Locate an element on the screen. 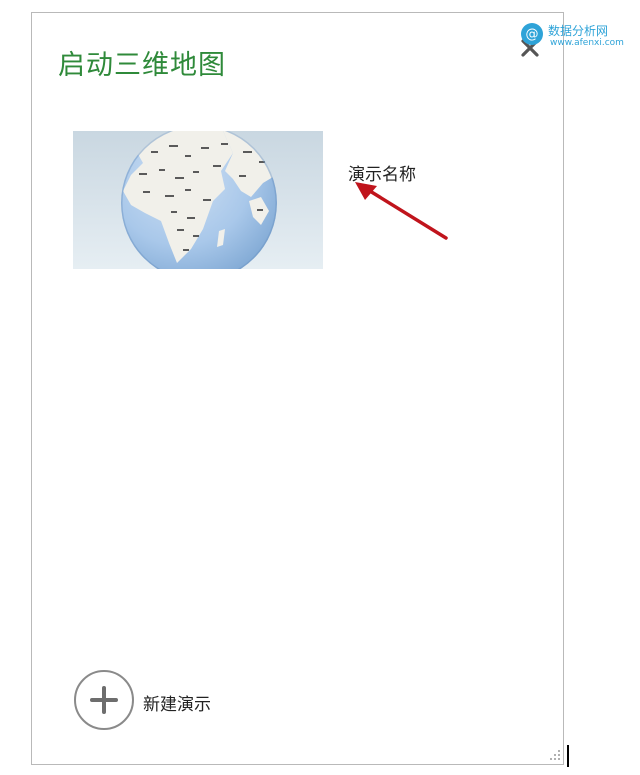  globe-thumbnail is located at coordinates (198, 200).